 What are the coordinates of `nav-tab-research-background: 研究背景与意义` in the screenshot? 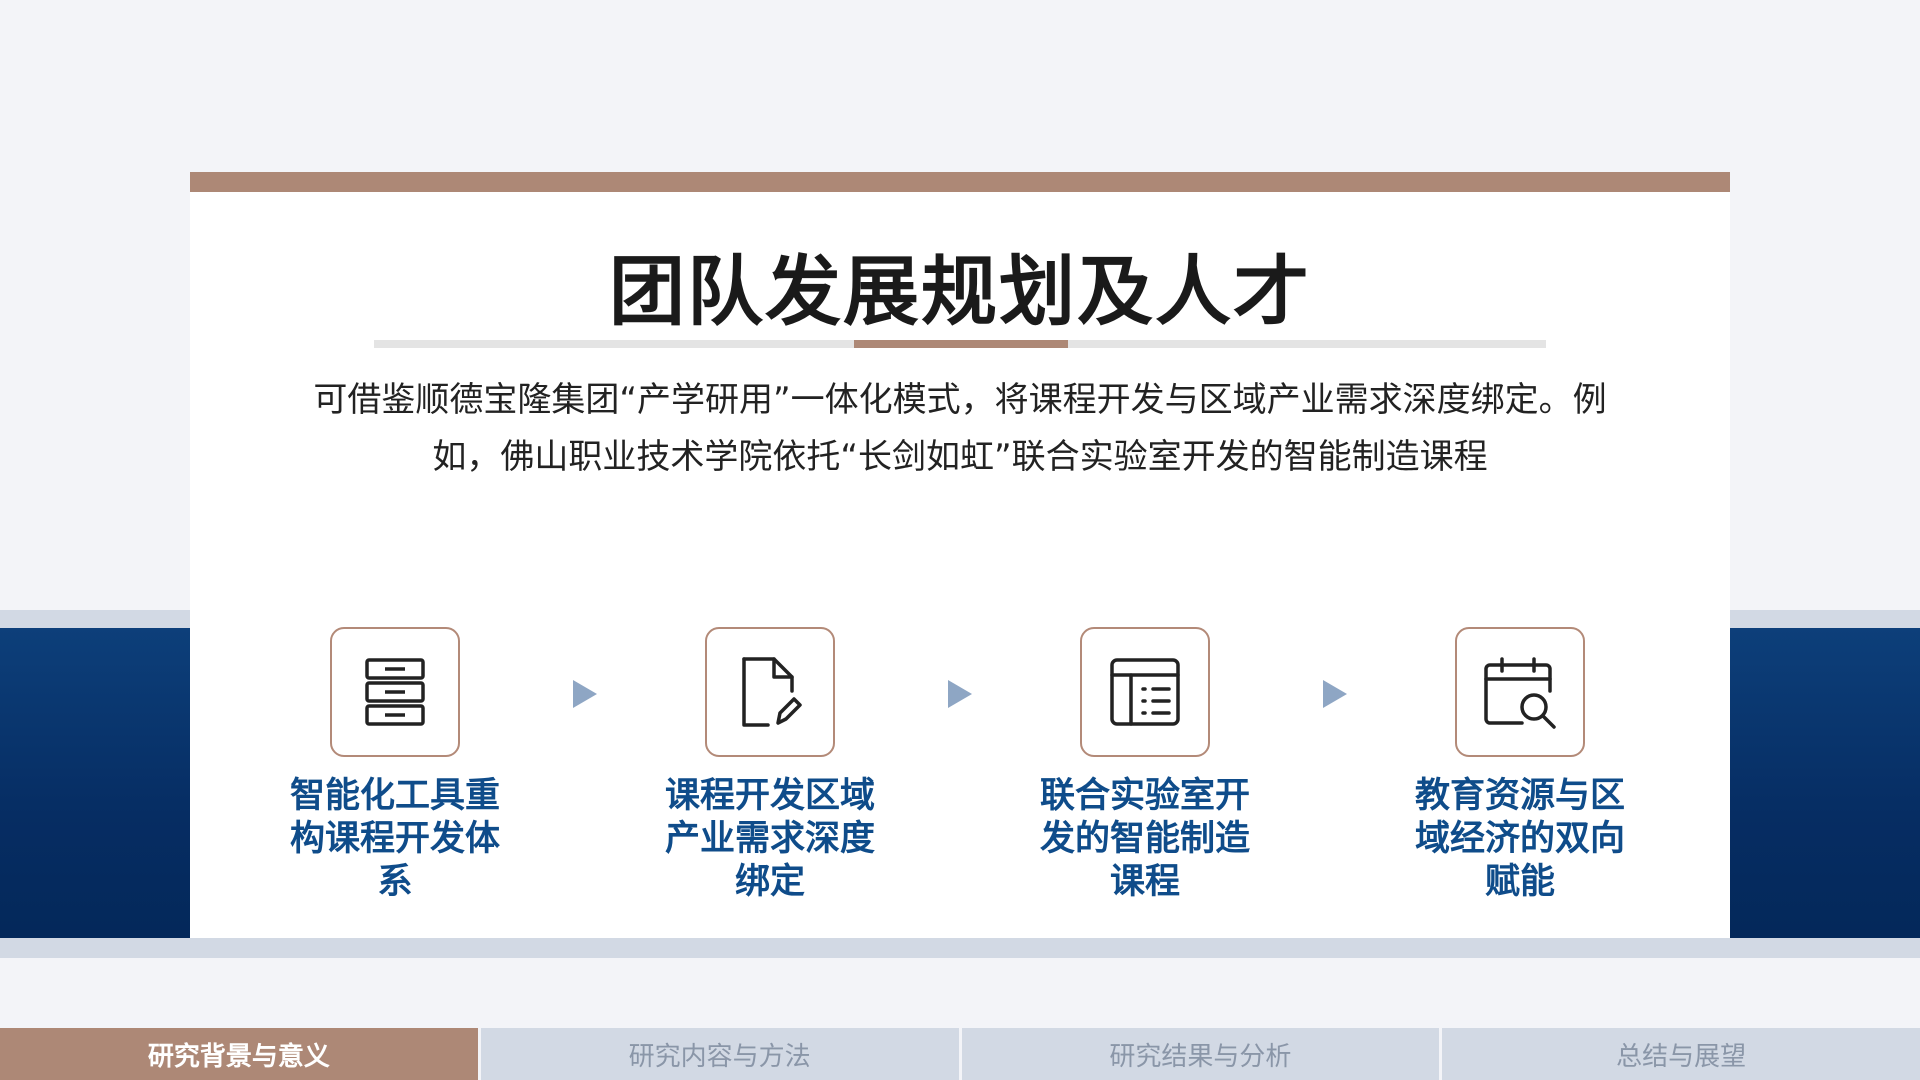 It's located at (240, 1054).